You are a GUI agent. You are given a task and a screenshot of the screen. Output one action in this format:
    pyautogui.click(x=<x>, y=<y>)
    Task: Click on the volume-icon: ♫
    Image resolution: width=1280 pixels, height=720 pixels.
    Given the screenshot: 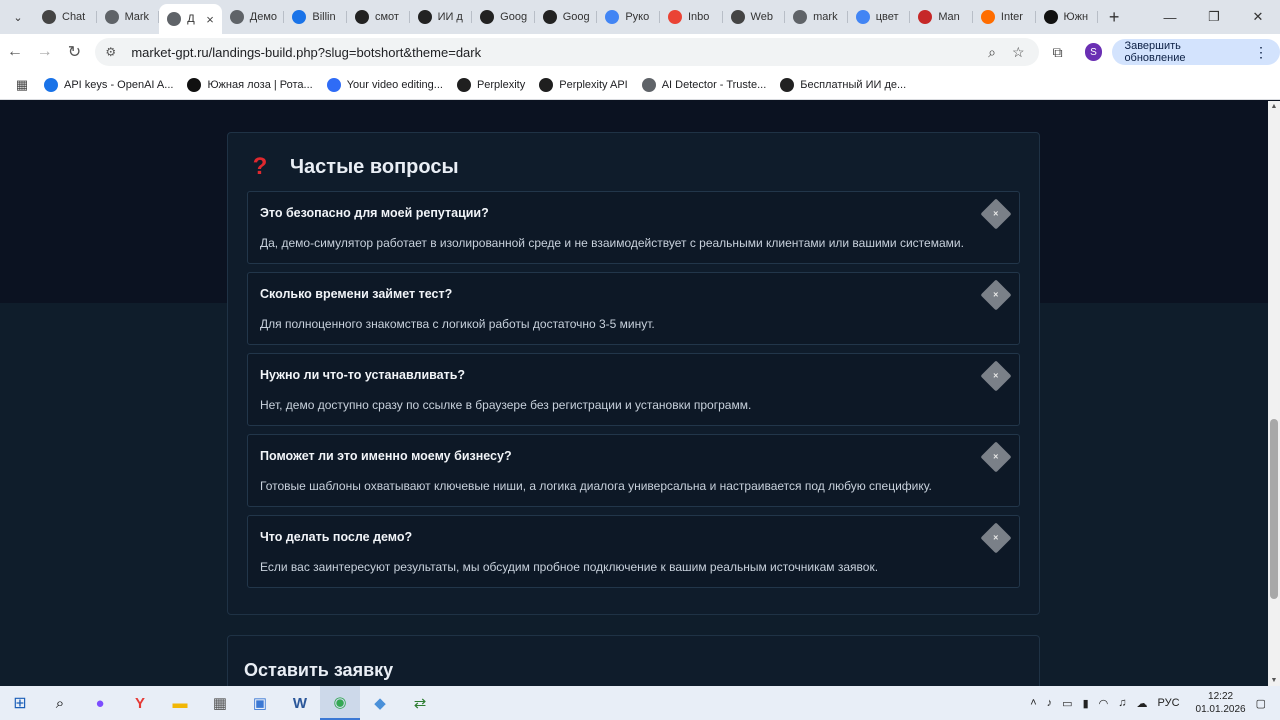 What is the action you would take?
    pyautogui.click(x=1122, y=703)
    